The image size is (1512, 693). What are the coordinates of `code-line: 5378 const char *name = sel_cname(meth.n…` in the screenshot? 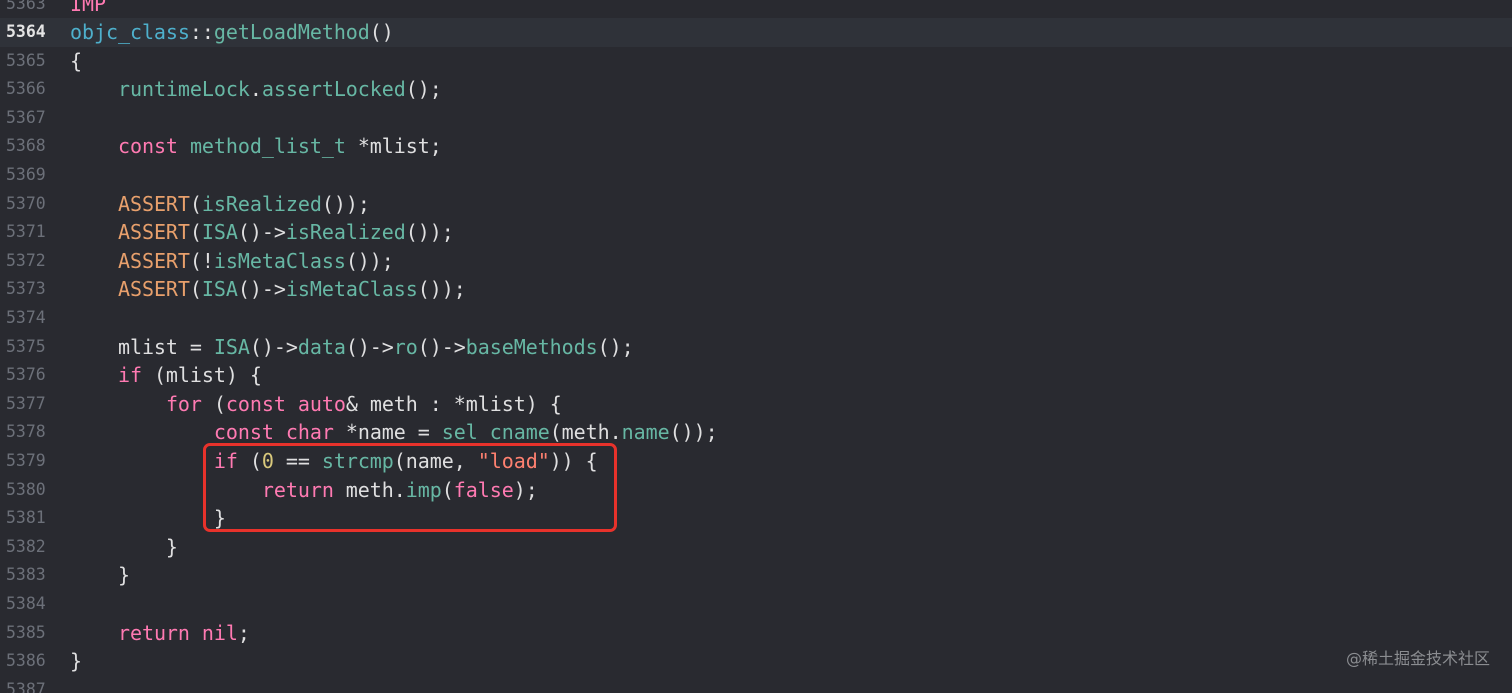 It's located at (756, 432).